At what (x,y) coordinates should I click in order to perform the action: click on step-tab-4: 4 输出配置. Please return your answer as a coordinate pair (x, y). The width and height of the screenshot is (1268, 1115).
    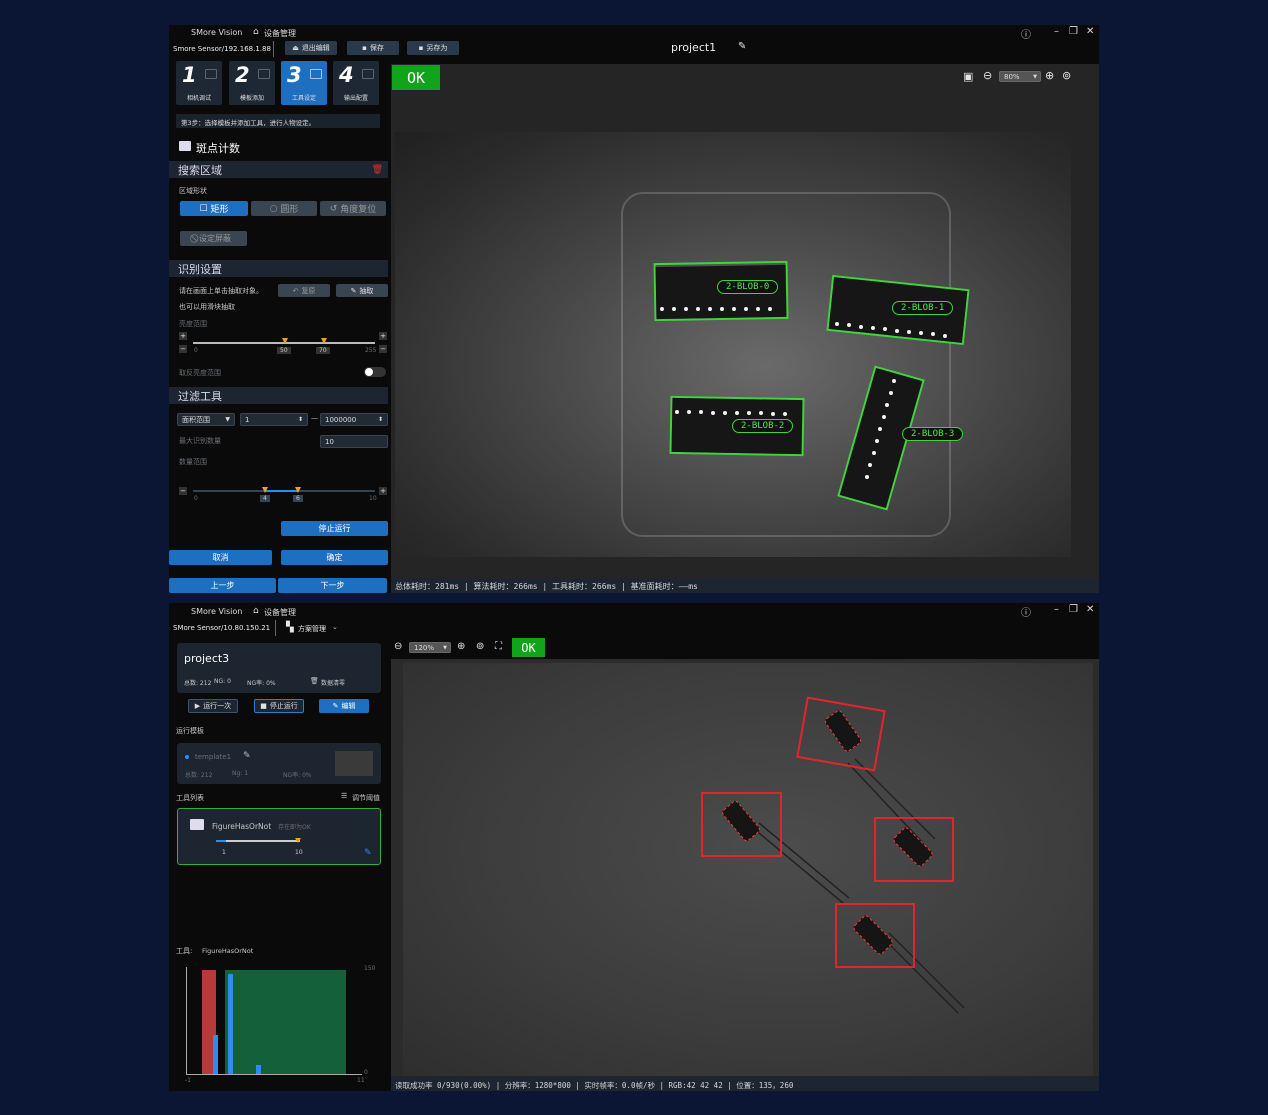
    Looking at the image, I should click on (356, 83).